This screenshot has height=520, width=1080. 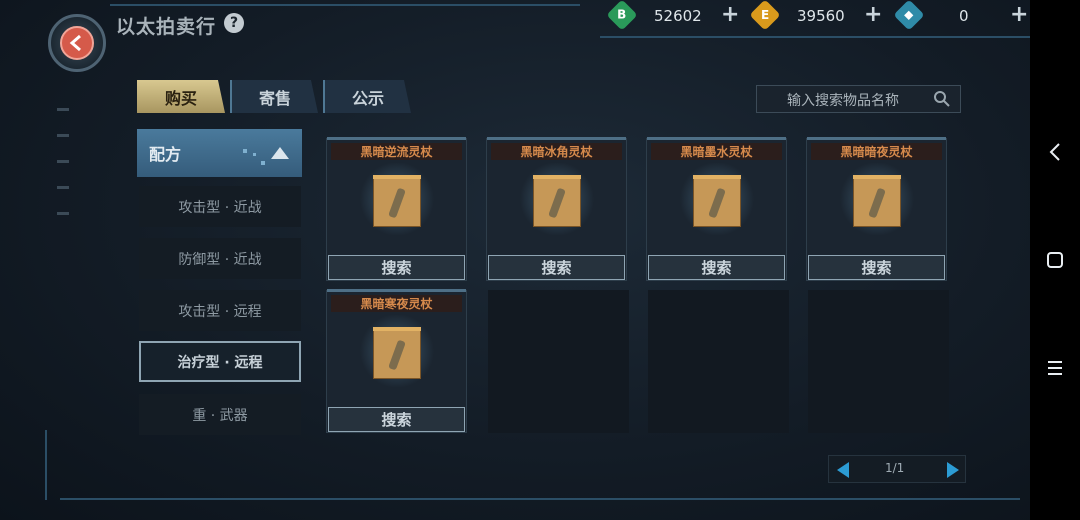 I want to click on page-title: 以太拍卖行, so click(x=166, y=27).